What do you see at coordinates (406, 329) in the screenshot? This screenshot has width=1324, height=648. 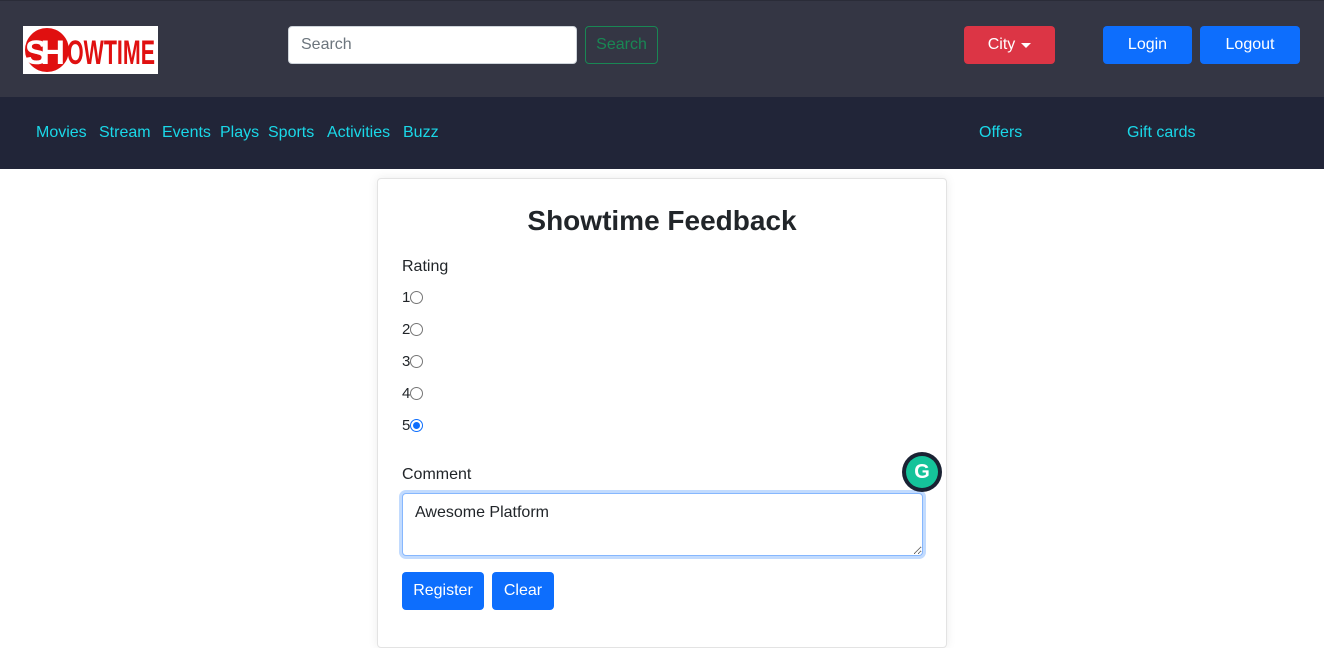 I see `rating-option-label: 2` at bounding box center [406, 329].